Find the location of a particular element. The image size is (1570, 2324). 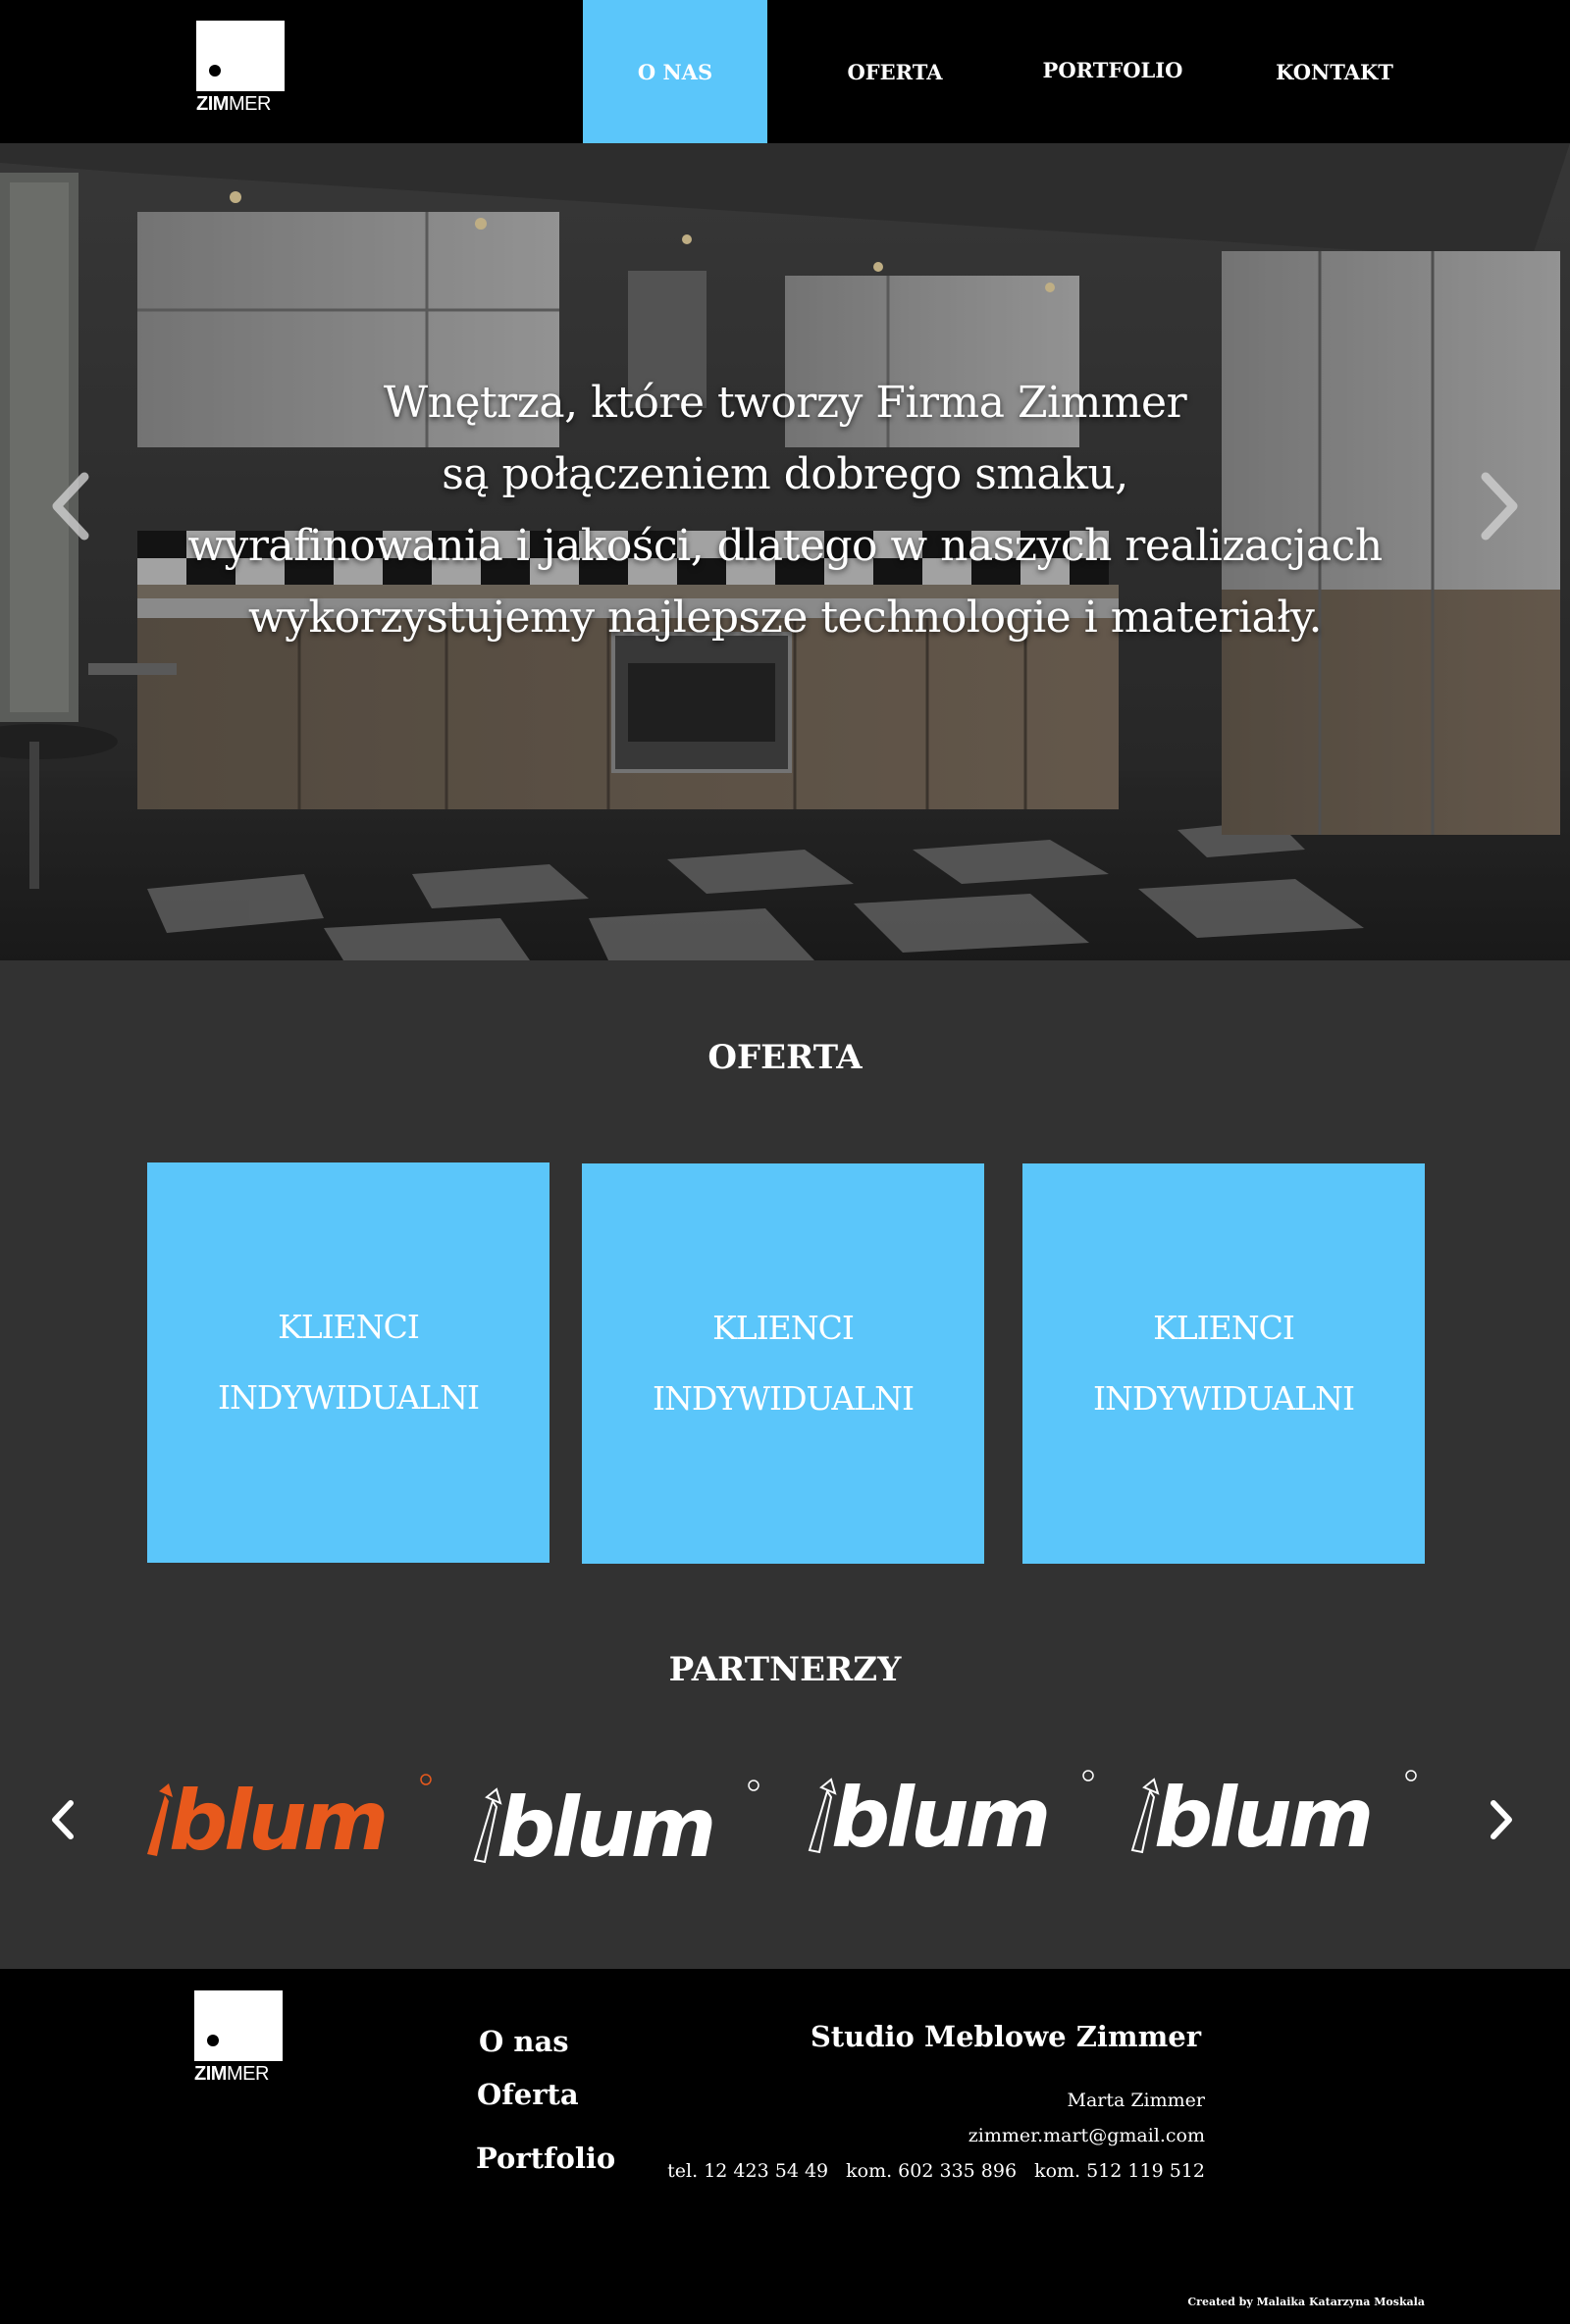

partner-logo-blum-1: blum is located at coordinates (286, 1817).